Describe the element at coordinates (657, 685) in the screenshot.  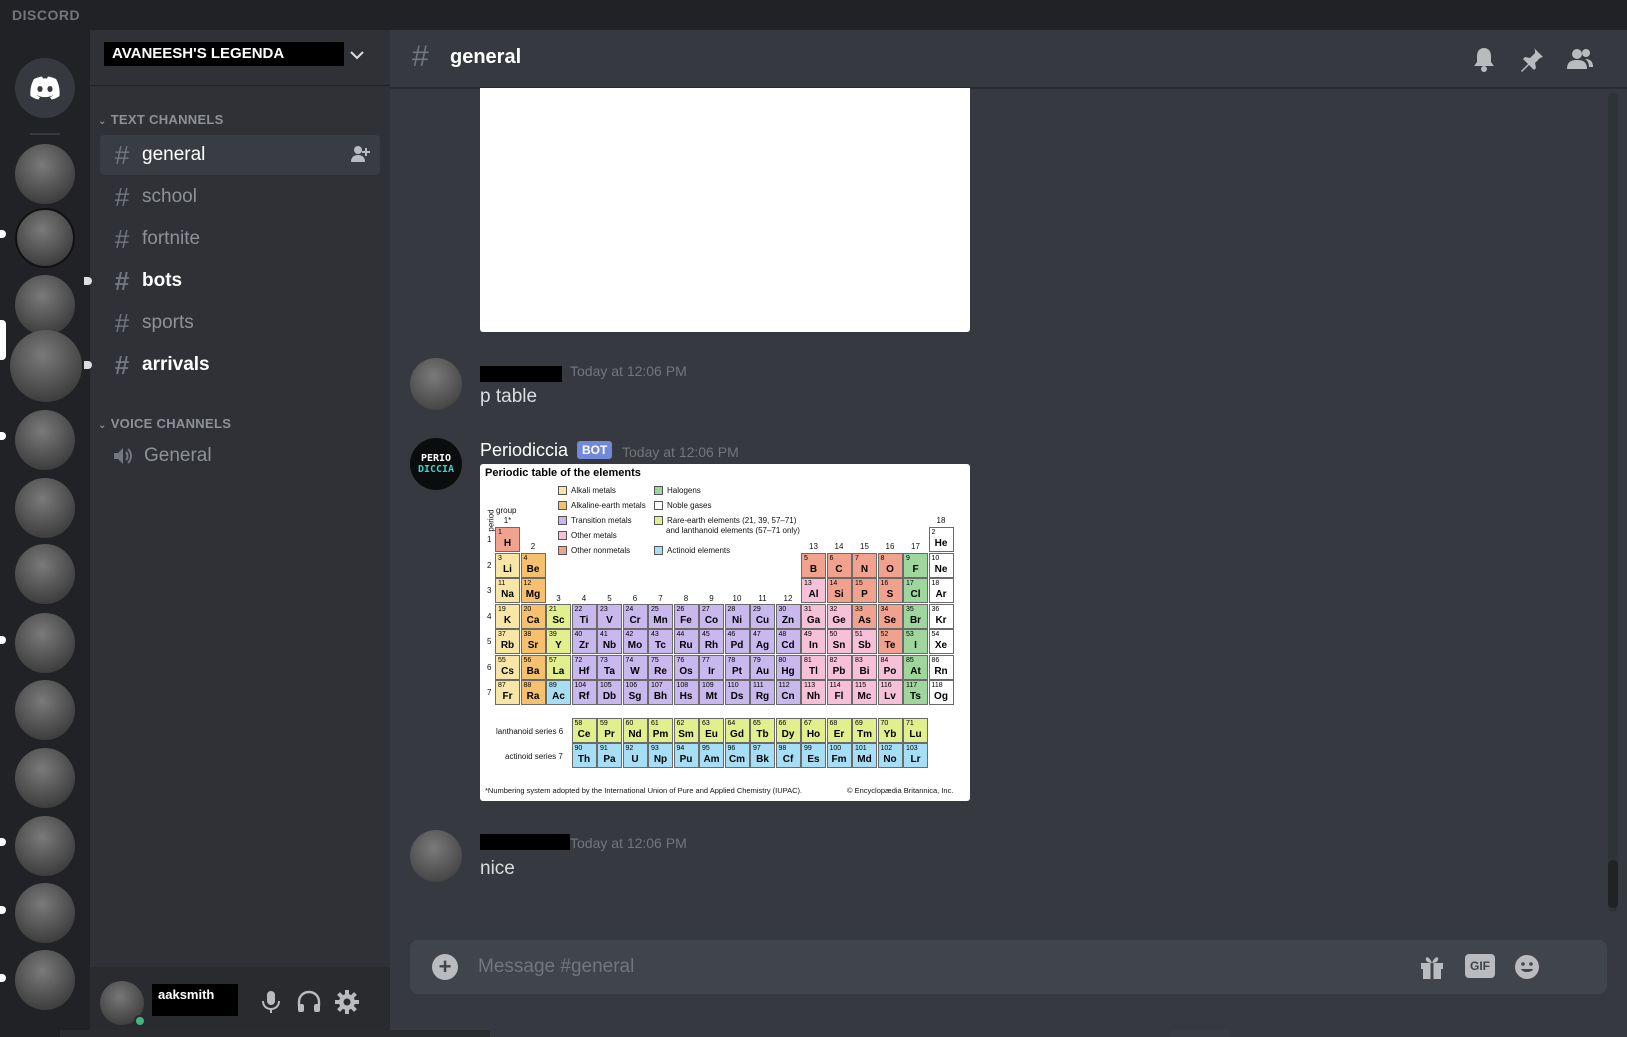
I see `atomic-number: 107` at that location.